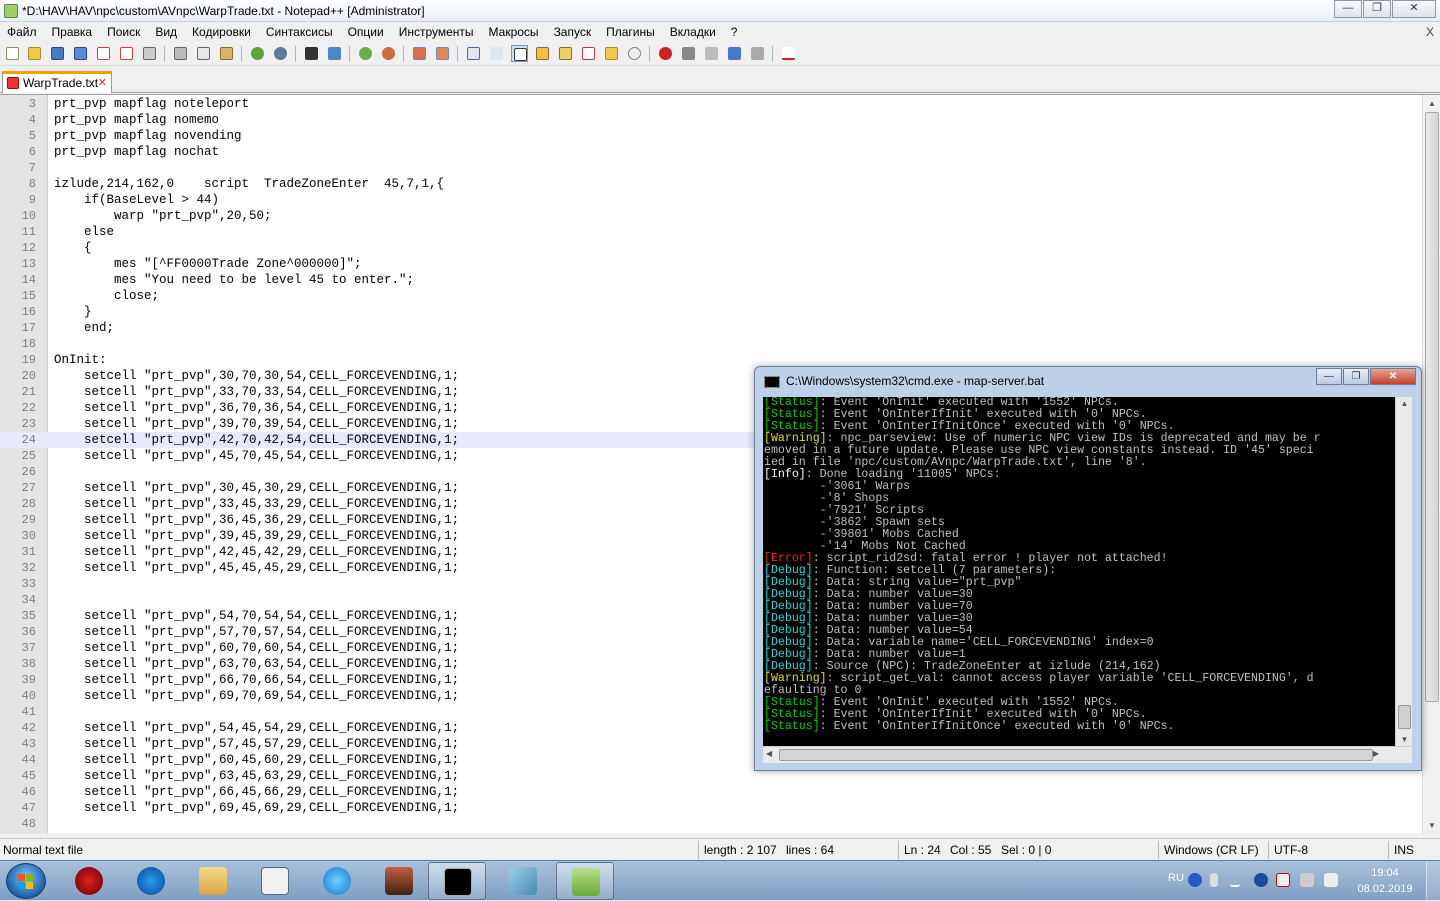 Image resolution: width=1440 pixels, height=901 pixels. Describe the element at coordinates (334, 53) in the screenshot. I see `replace-icon` at that location.